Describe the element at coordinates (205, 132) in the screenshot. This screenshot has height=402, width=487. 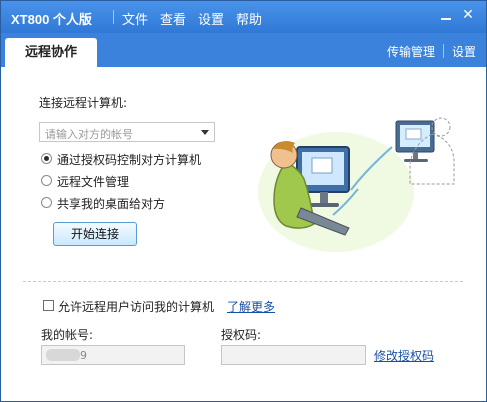
I see `chevron-down-icon` at that location.